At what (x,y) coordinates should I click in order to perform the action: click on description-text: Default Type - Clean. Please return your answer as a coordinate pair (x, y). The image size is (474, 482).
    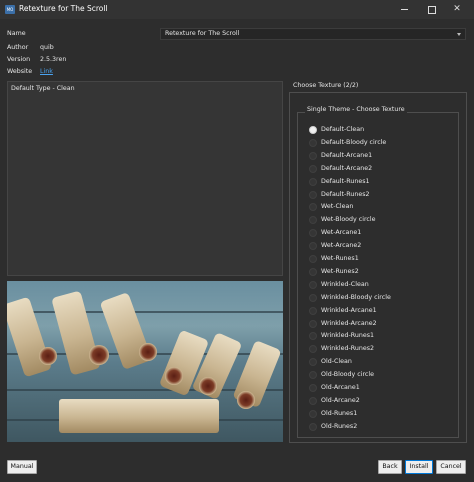
    Looking at the image, I should click on (43, 88).